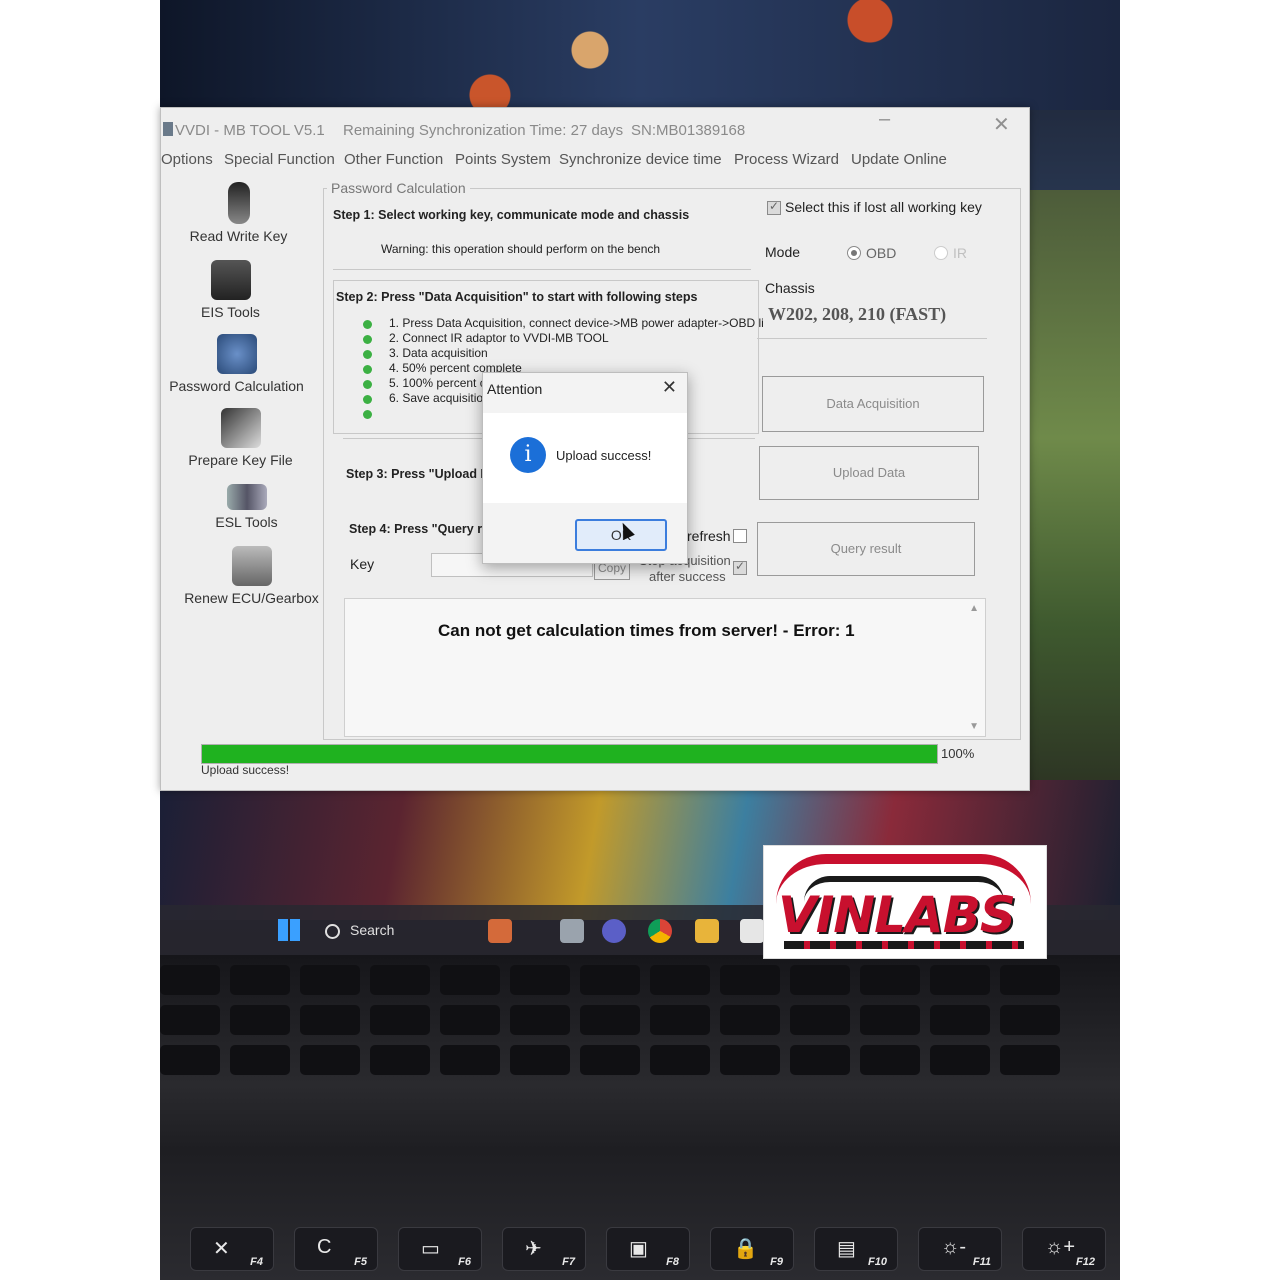  What do you see at coordinates (336, 1249) in the screenshot?
I see `function-key: C F5` at bounding box center [336, 1249].